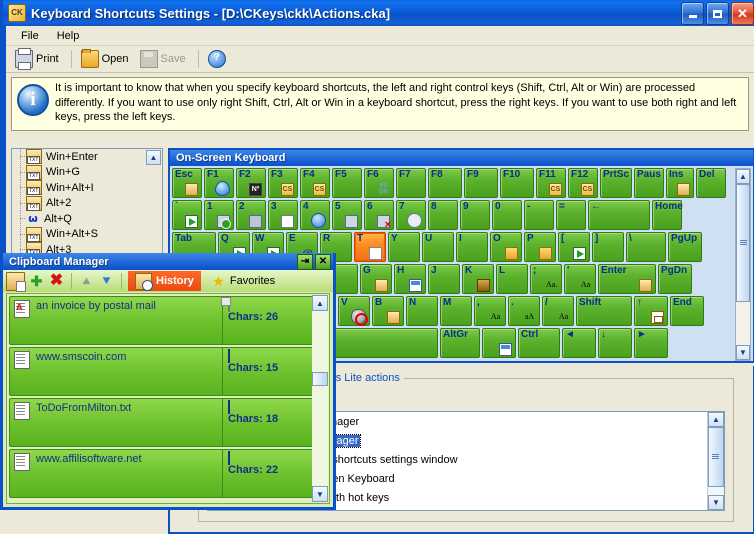 This screenshot has height=534, width=754. What do you see at coordinates (711, 183) in the screenshot?
I see `key-del: Del` at bounding box center [711, 183].